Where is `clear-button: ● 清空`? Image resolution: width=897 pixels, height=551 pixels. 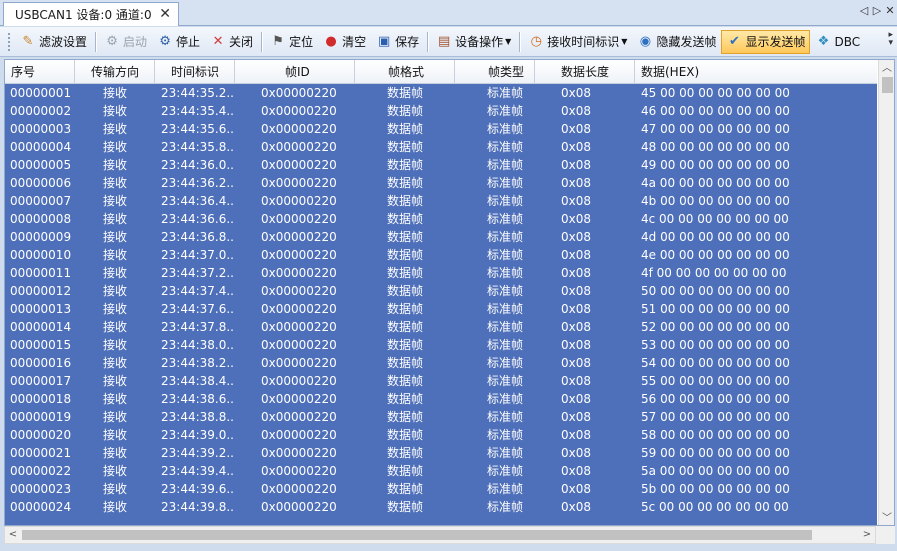
clear-button: ● 清空 is located at coordinates (344, 42).